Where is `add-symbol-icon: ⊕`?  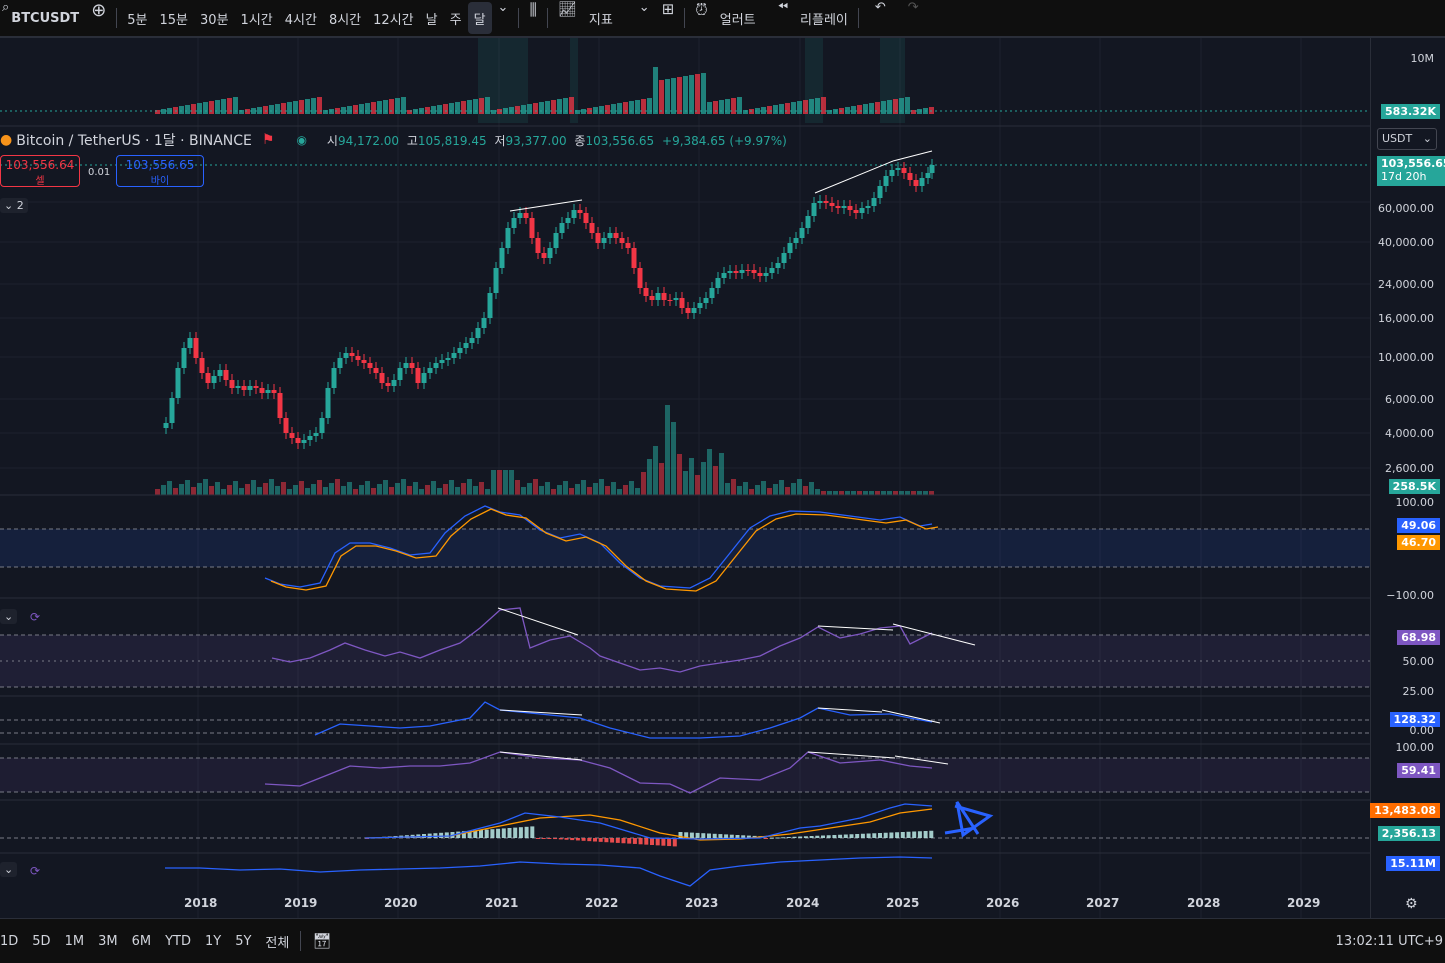
add-symbol-icon: ⊕ is located at coordinates (98, 18).